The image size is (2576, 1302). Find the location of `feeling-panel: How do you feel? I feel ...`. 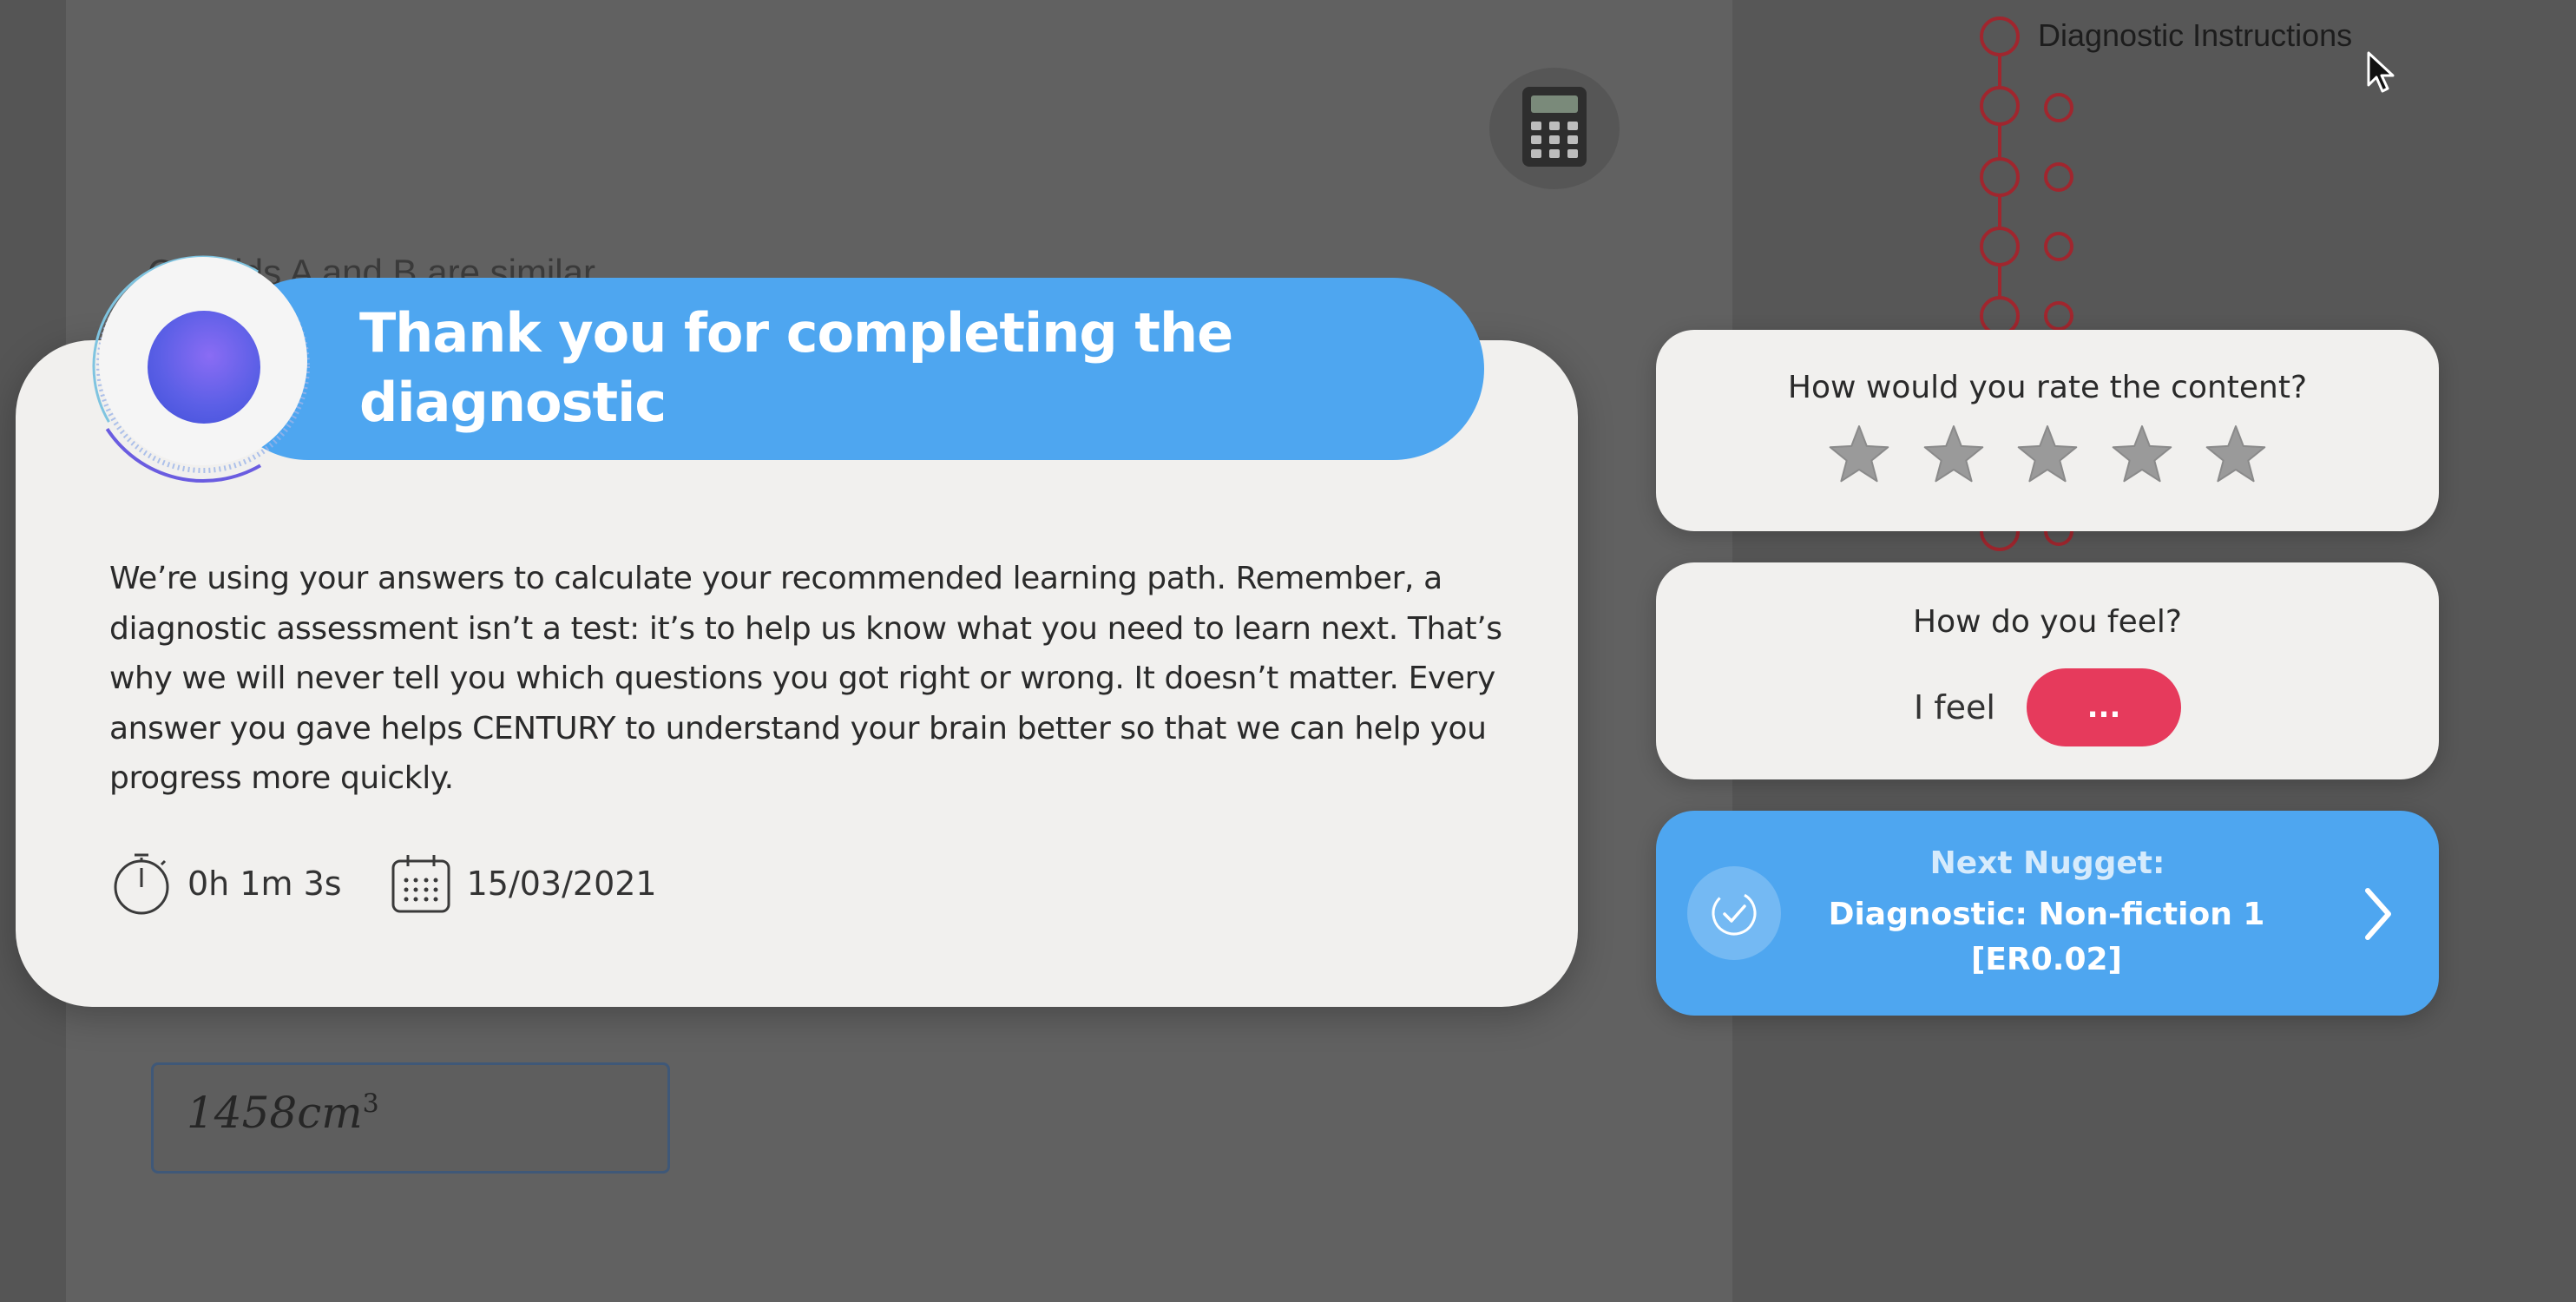

feeling-panel: How do you feel? I feel ... is located at coordinates (2048, 670).